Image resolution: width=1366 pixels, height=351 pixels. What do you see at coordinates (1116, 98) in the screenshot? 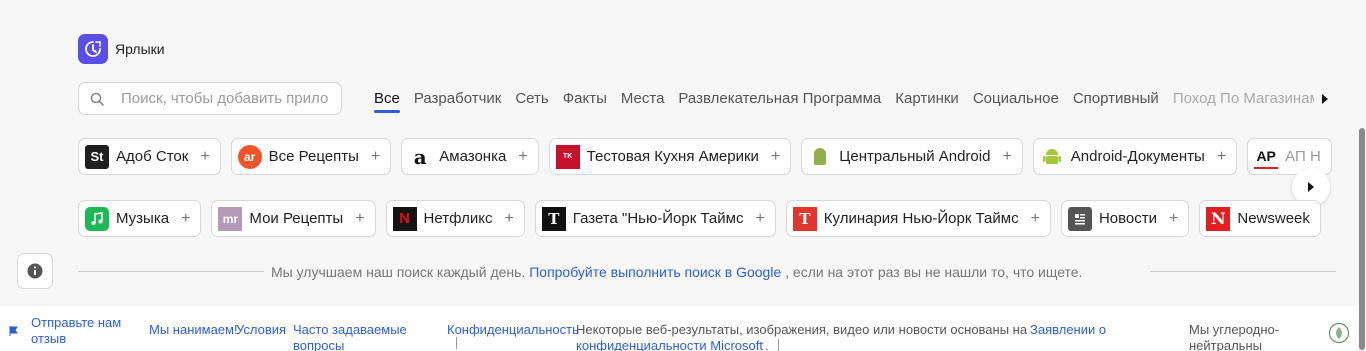
I see `tab-sports: Спортивный` at bounding box center [1116, 98].